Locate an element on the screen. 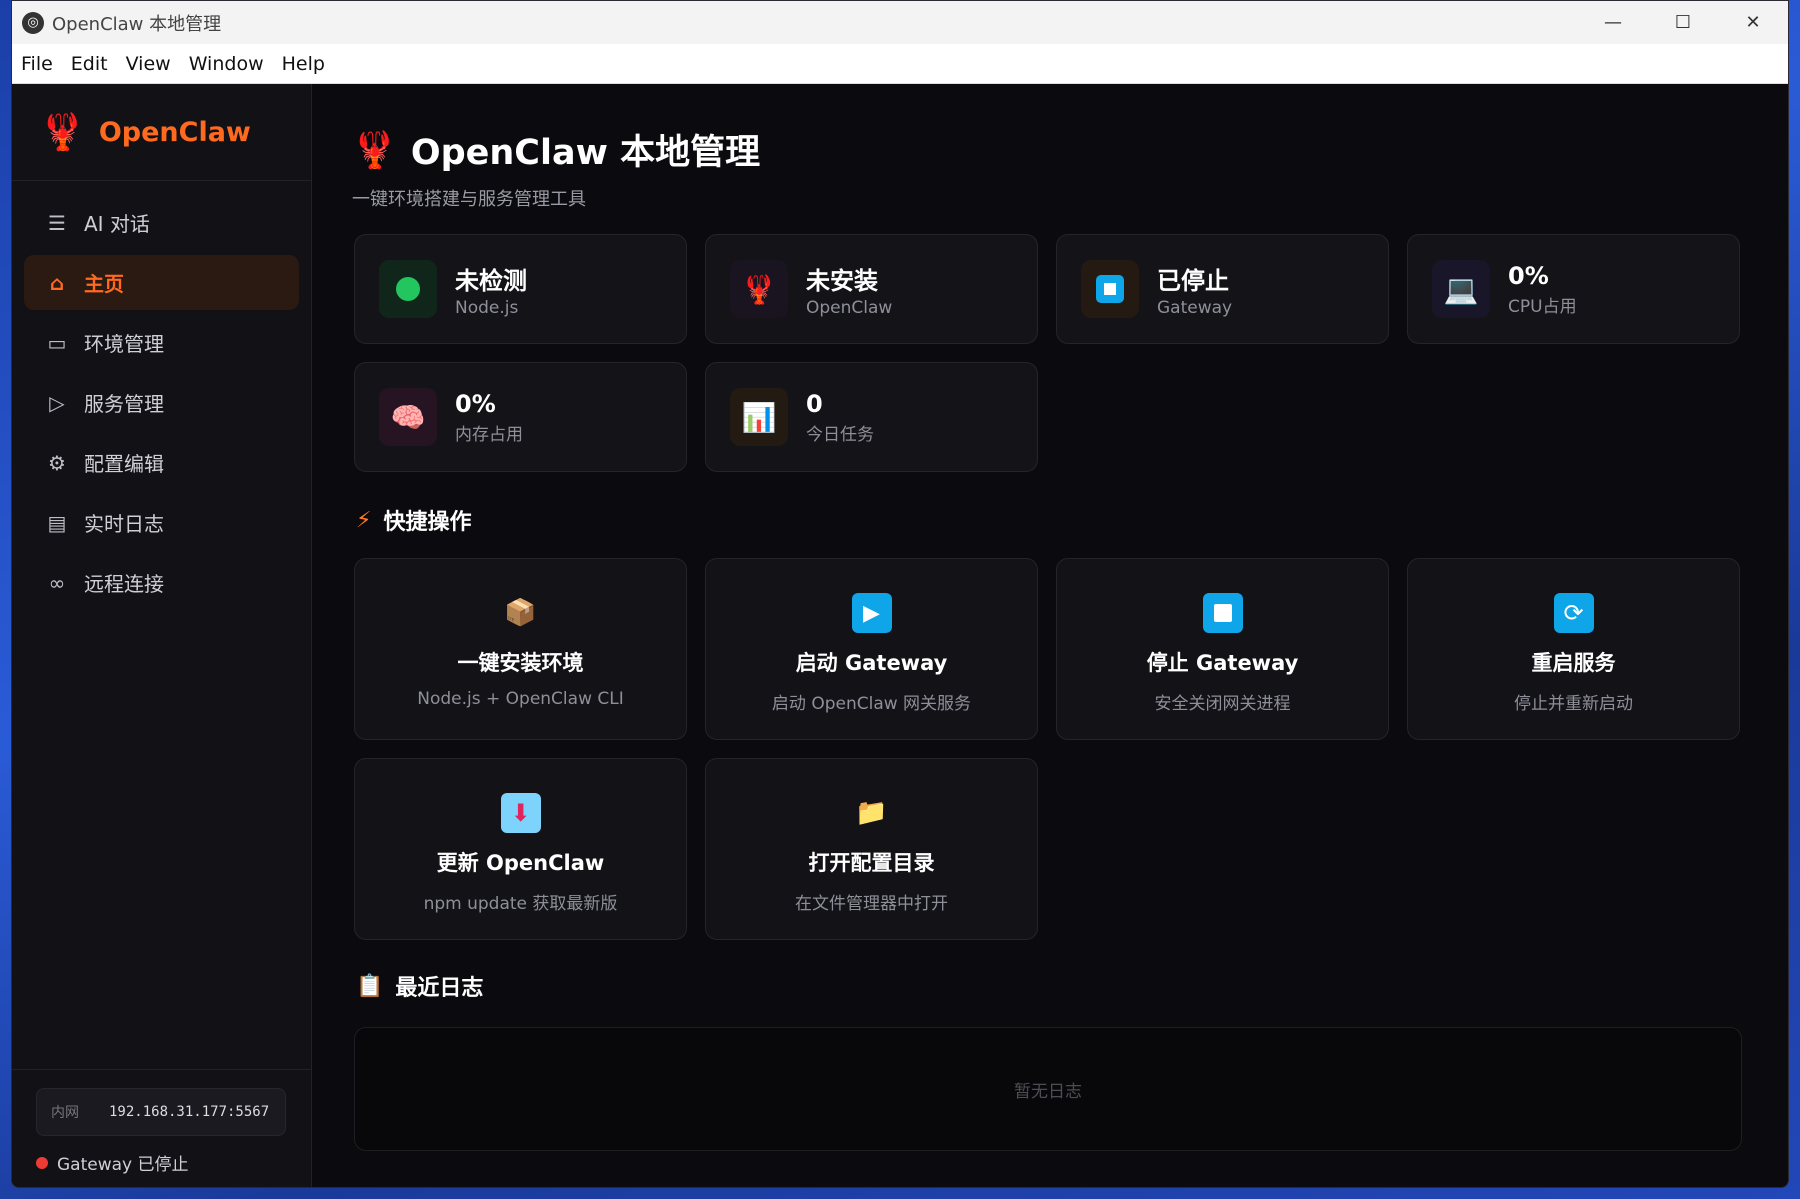 This screenshot has width=1800, height=1199. menu-view: View is located at coordinates (148, 64).